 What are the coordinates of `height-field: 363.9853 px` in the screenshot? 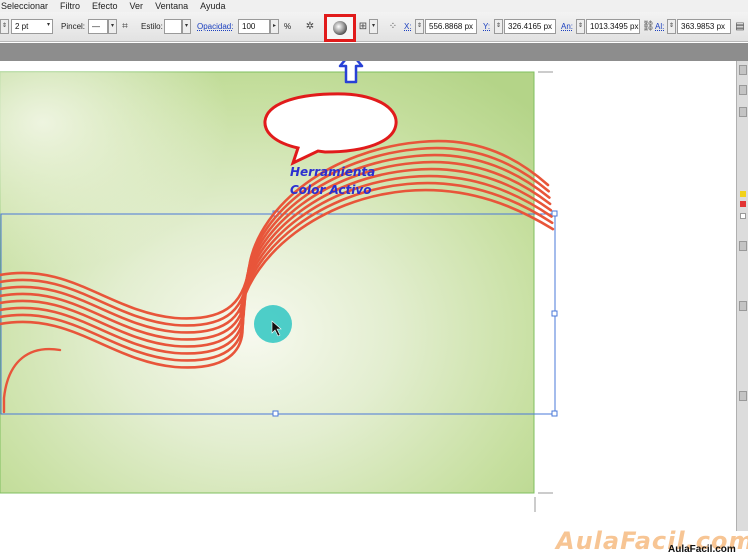 It's located at (704, 26).